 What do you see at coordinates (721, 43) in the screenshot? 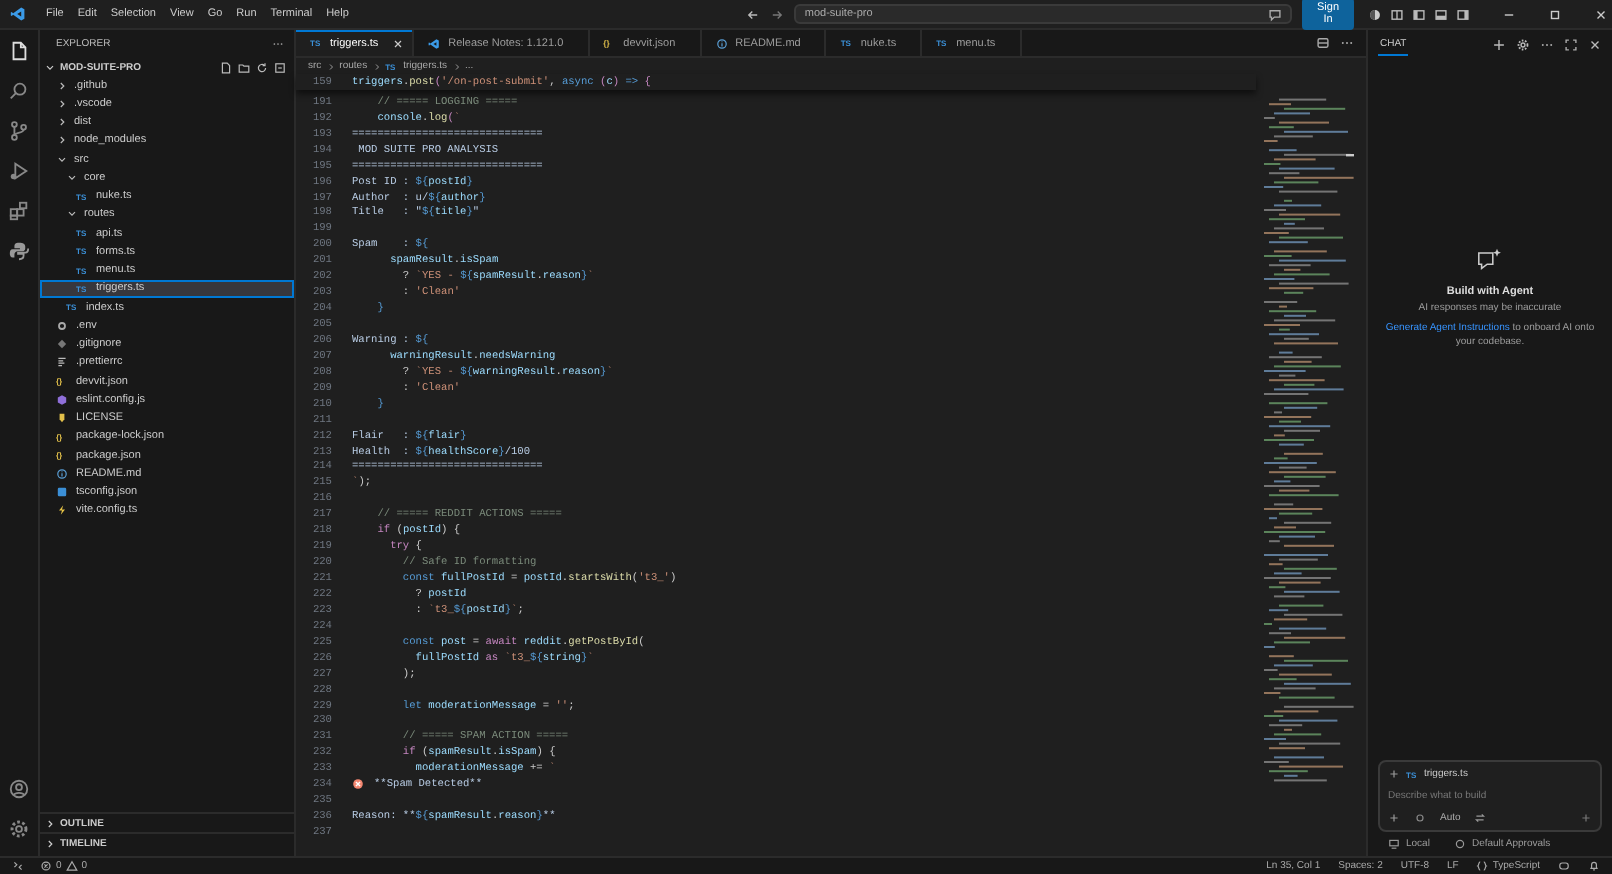
I see `info-icon` at bounding box center [721, 43].